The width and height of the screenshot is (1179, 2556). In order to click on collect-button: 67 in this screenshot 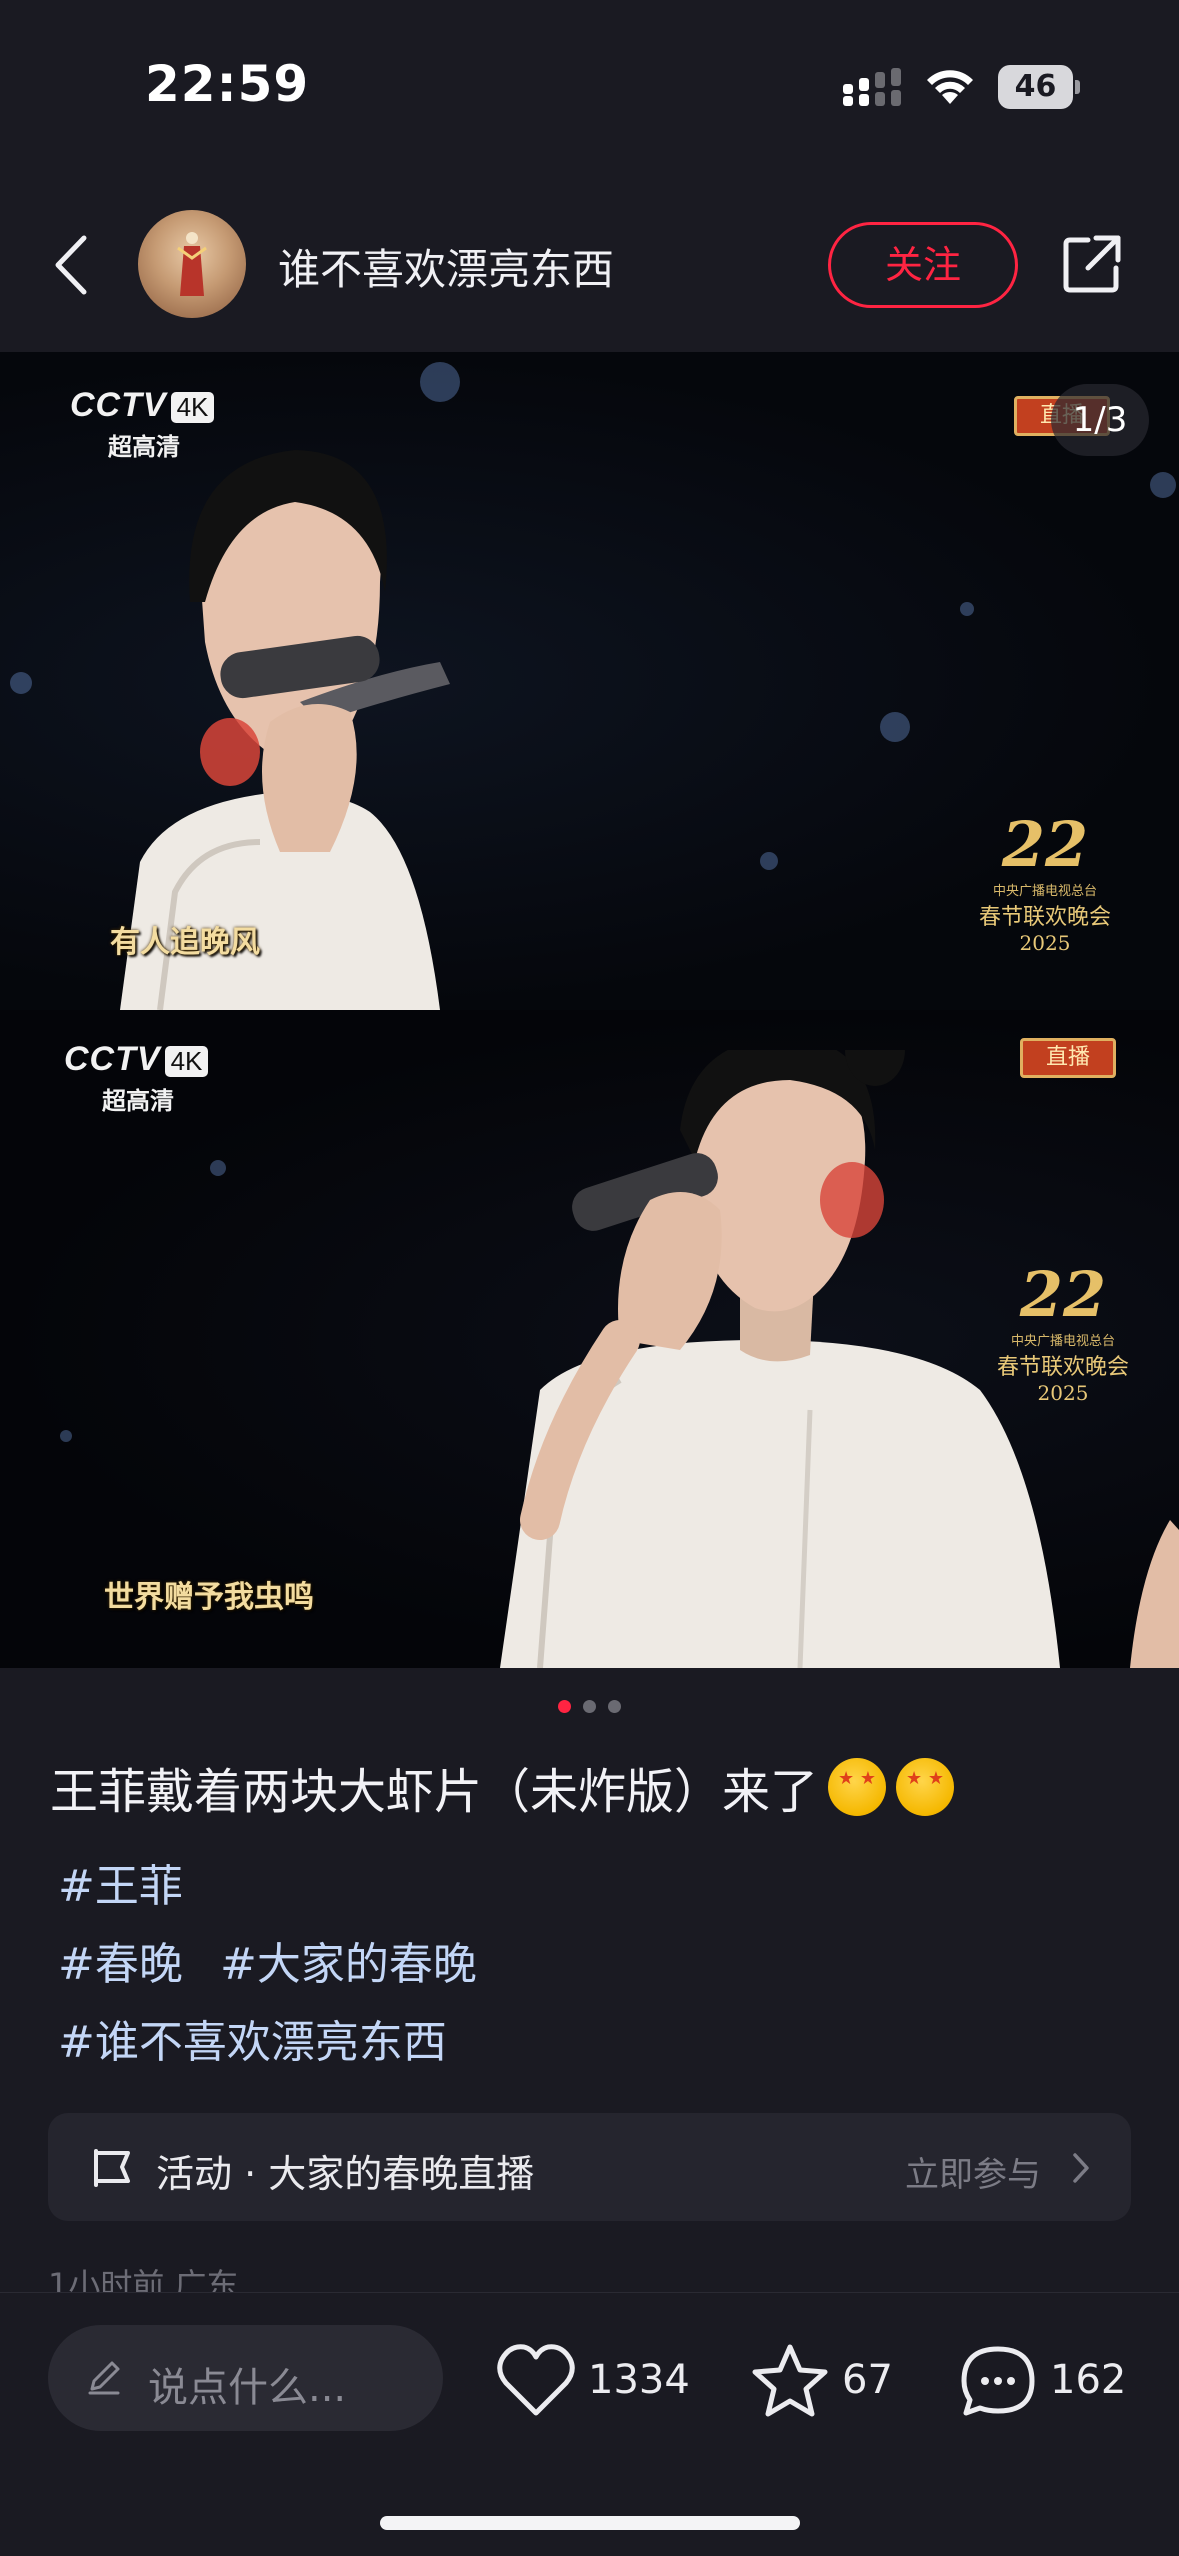, I will do `click(825, 2381)`.